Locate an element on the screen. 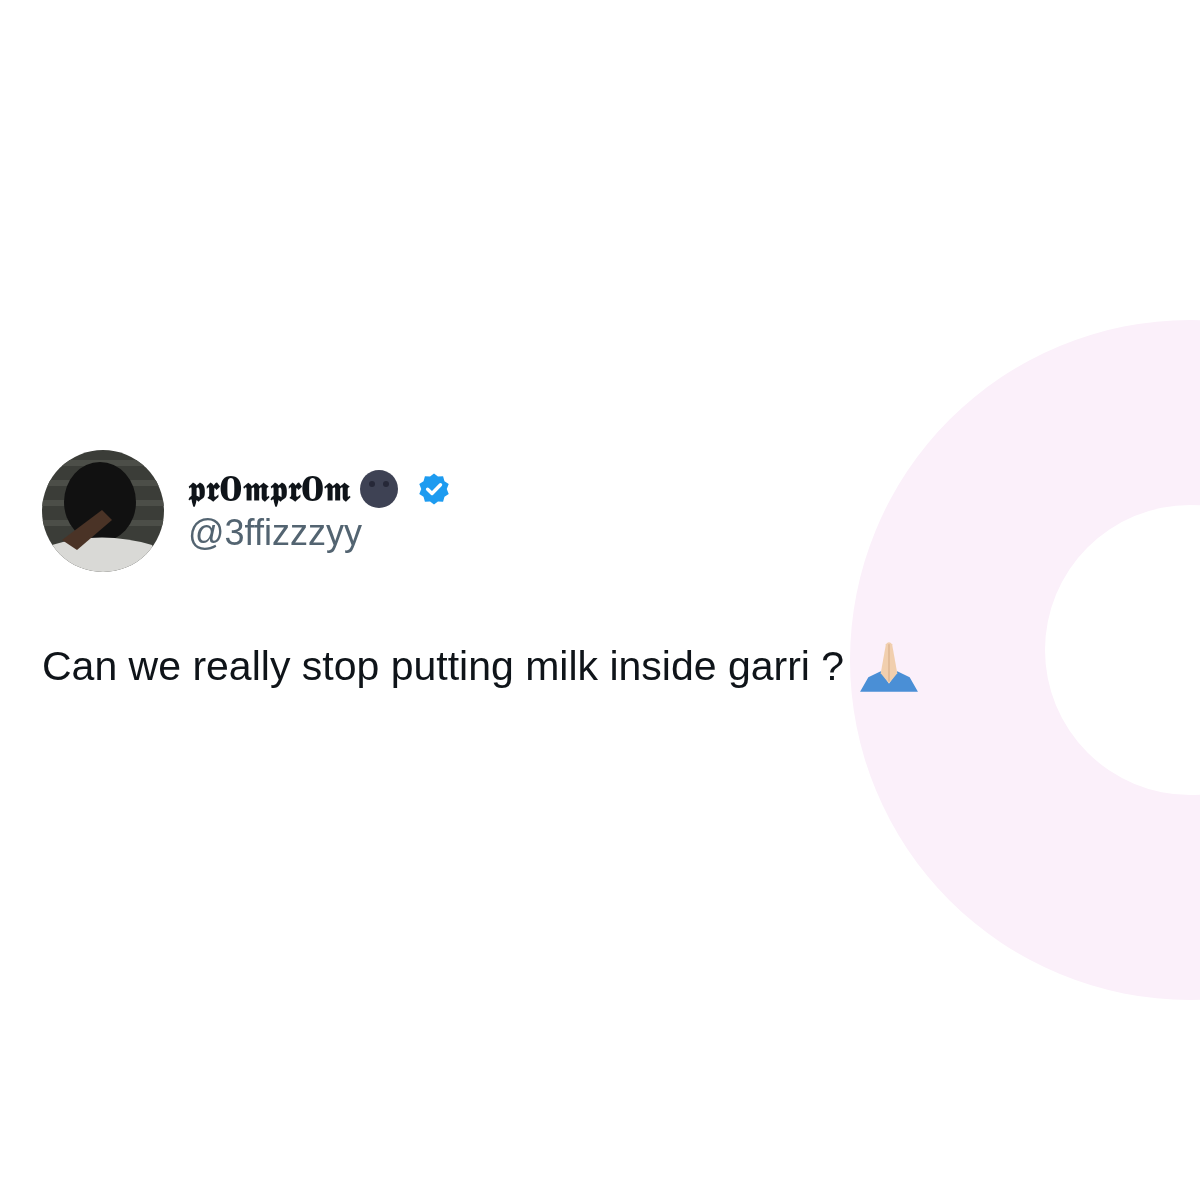 Image resolution: width=1200 pixels, height=1200 pixels. moon-icon is located at coordinates (379, 489).